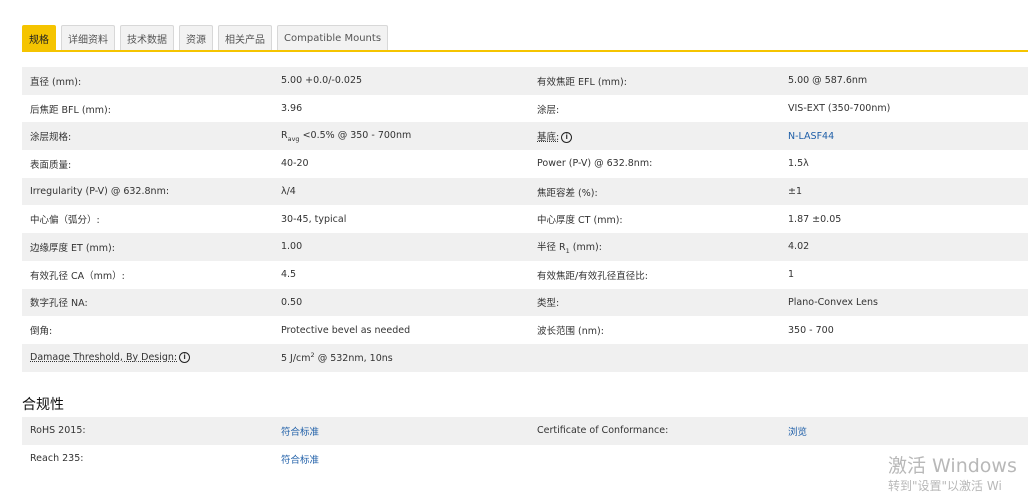 The image size is (1028, 499). What do you see at coordinates (401, 274) in the screenshot?
I see `spec-value: 4.5` at bounding box center [401, 274].